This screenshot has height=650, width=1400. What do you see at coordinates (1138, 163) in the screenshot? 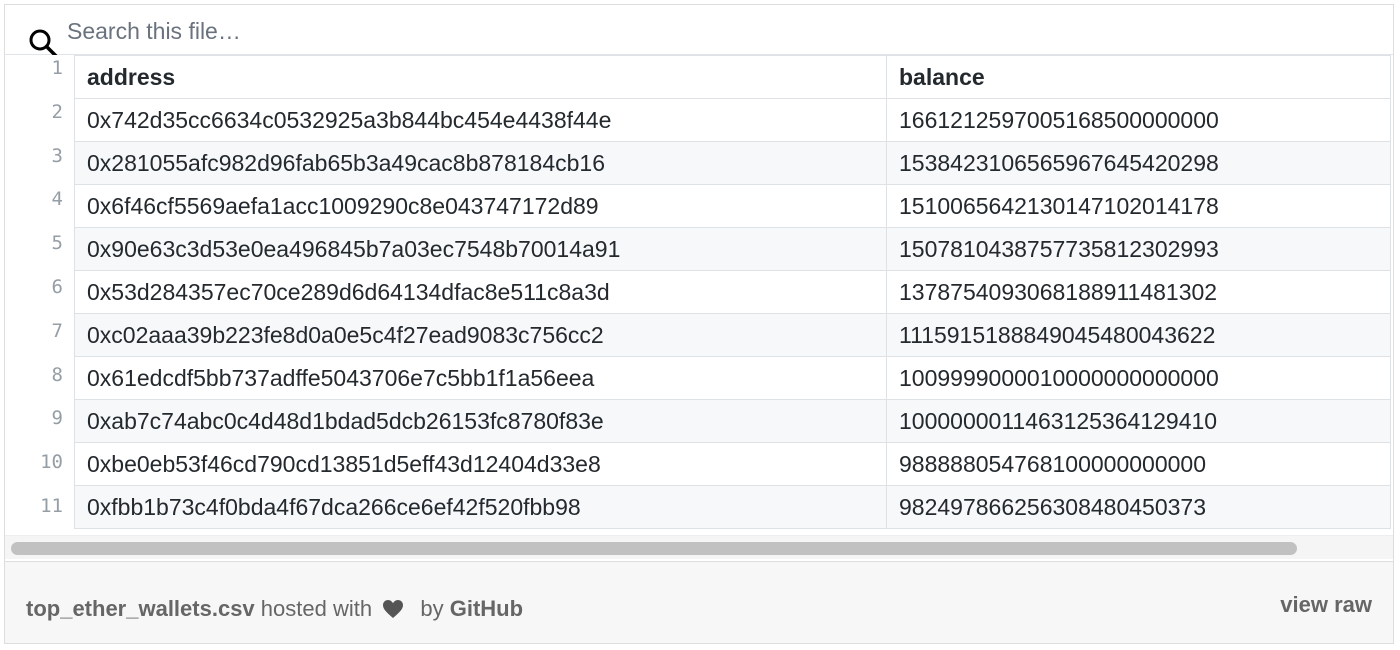
I see `balance-cell: 1538423106565967645420298` at bounding box center [1138, 163].